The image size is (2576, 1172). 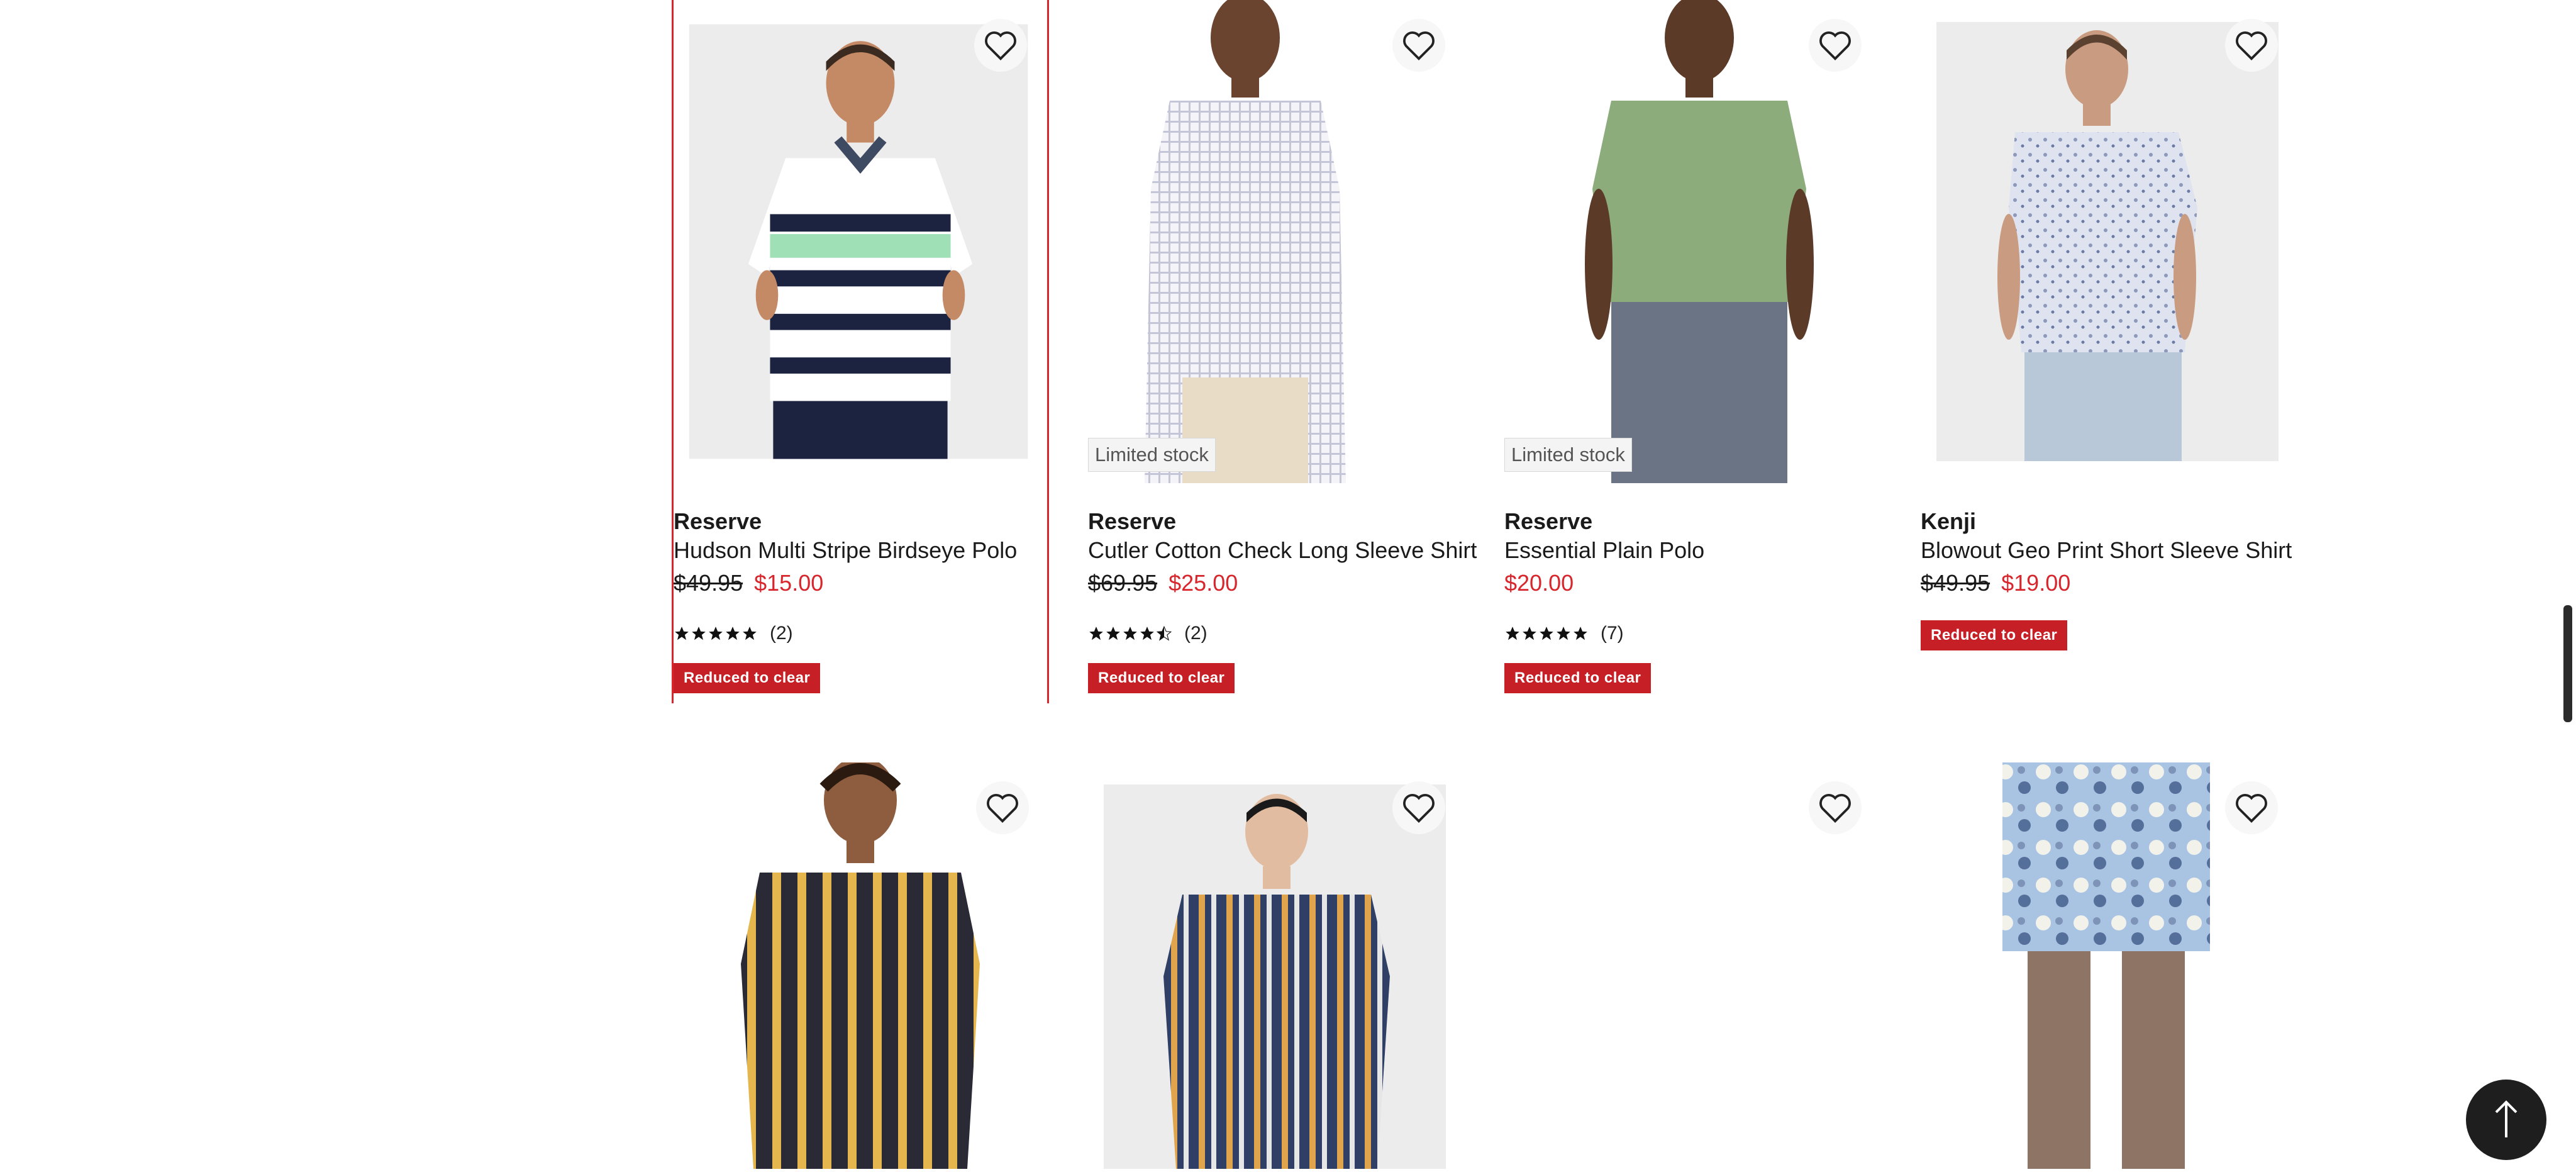 I want to click on product-price: $49.95 $15.00, so click(x=748, y=583).